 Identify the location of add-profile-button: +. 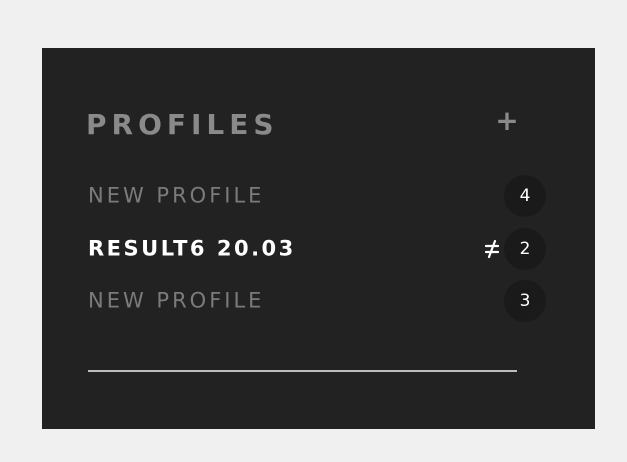
(507, 121).